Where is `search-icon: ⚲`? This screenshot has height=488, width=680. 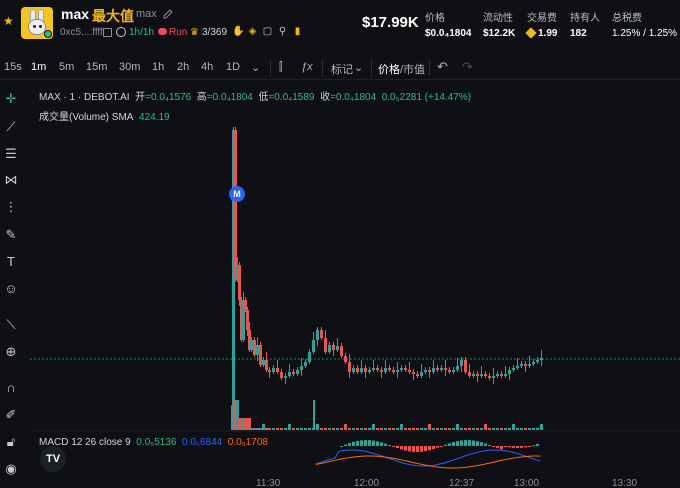
search-icon: ⚲ is located at coordinates (282, 32).